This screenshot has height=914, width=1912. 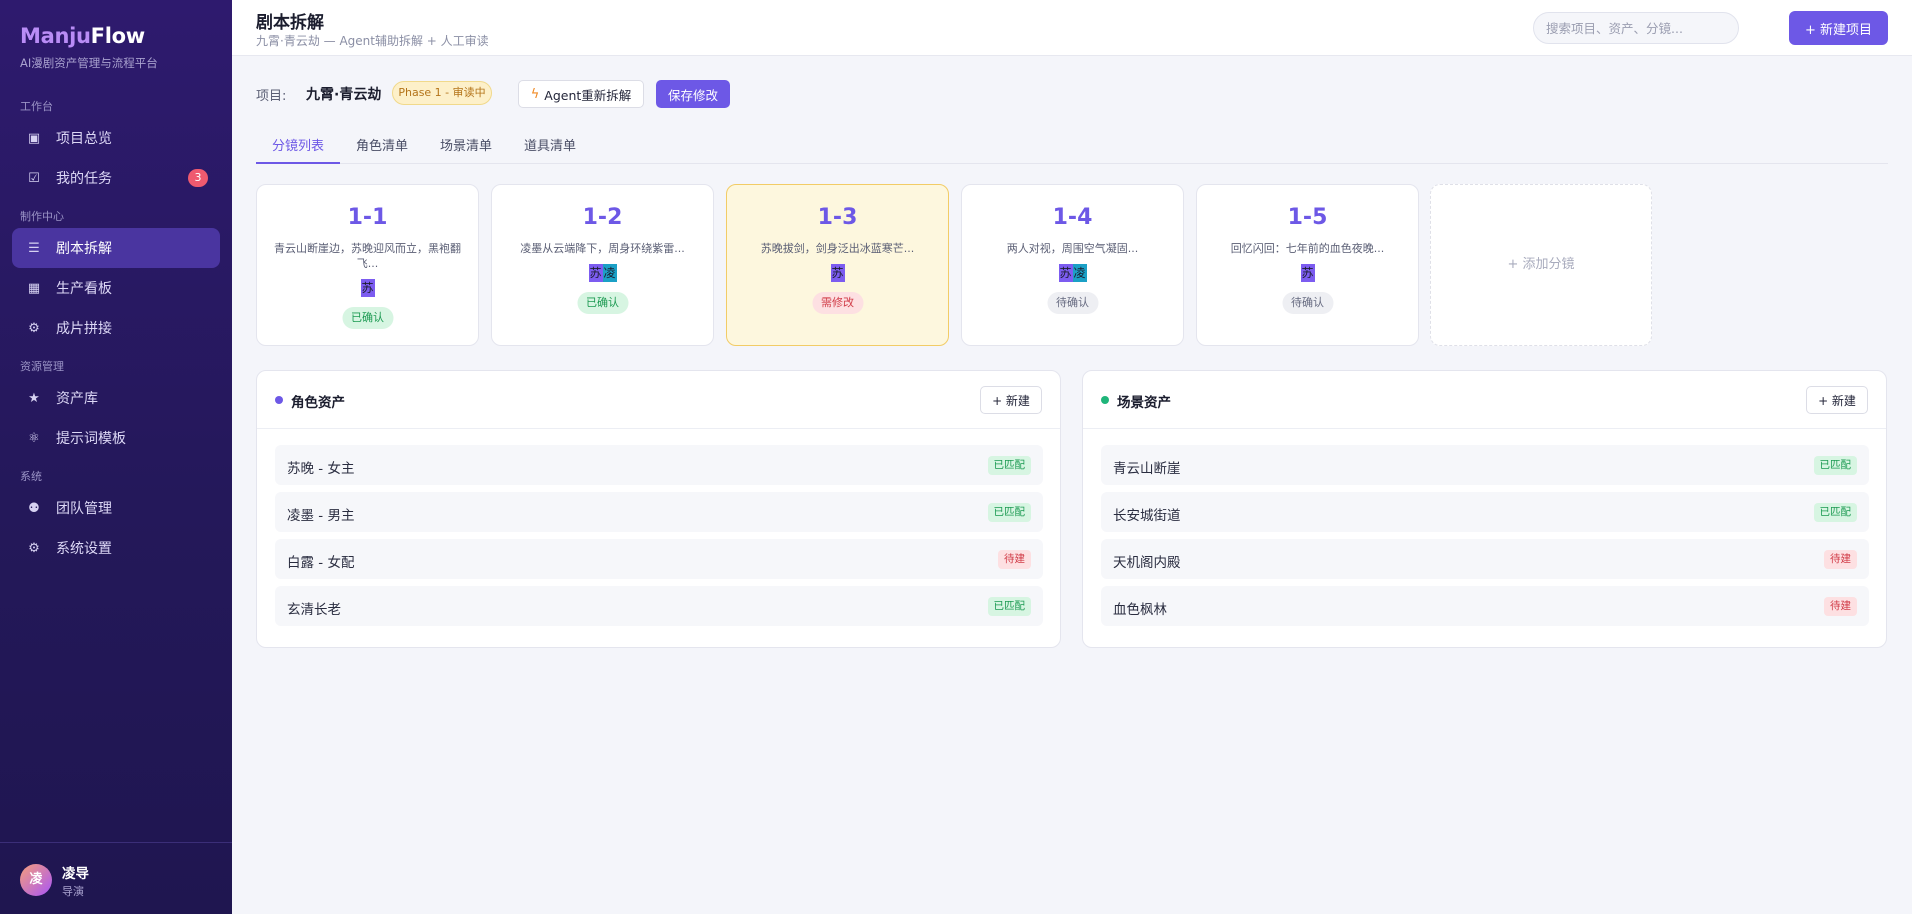 I want to click on shot-card: 1-3 苏晚拔剑，剑身泛出冰蓝寒芒... 苏 需修改, so click(x=837, y=265).